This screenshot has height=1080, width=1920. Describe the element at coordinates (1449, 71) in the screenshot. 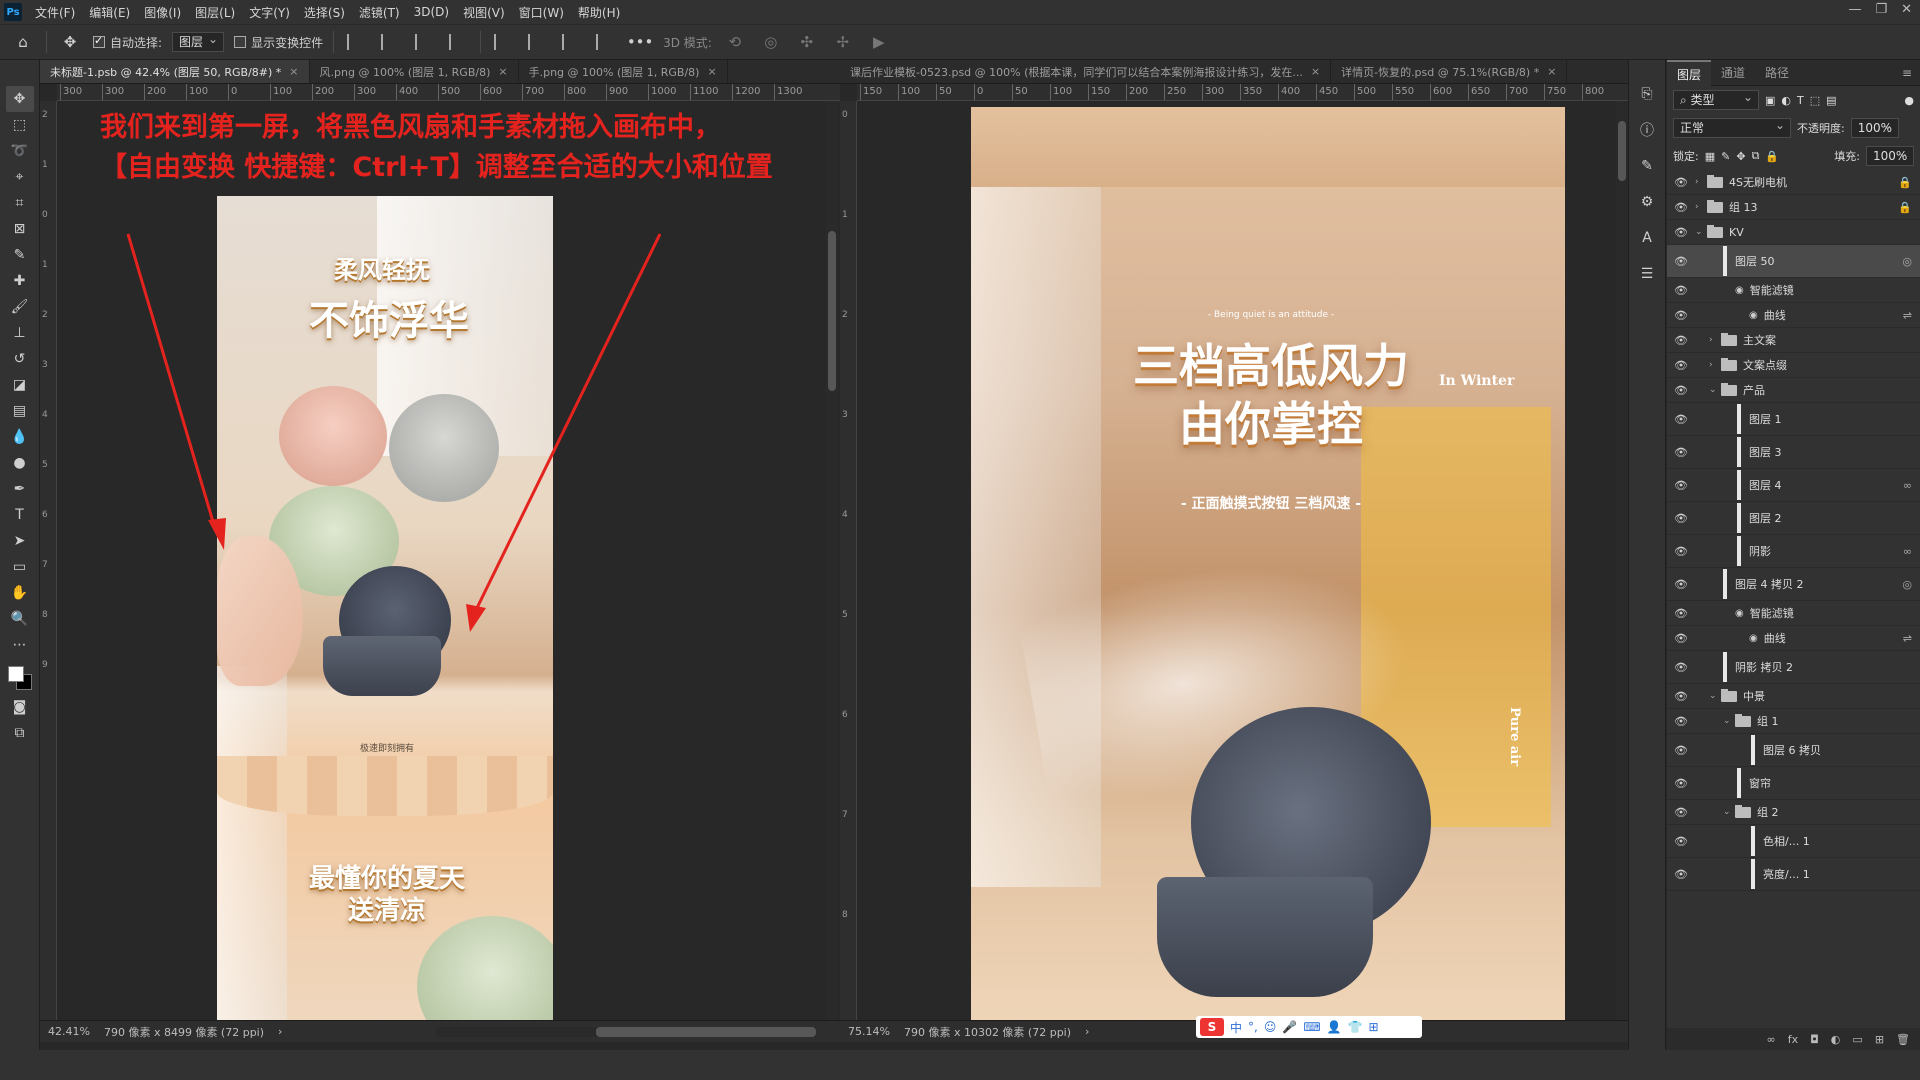

I see `doc-tab: 详情页-恢复的.psd @ 75.1%(RGB/8) * ×` at that location.